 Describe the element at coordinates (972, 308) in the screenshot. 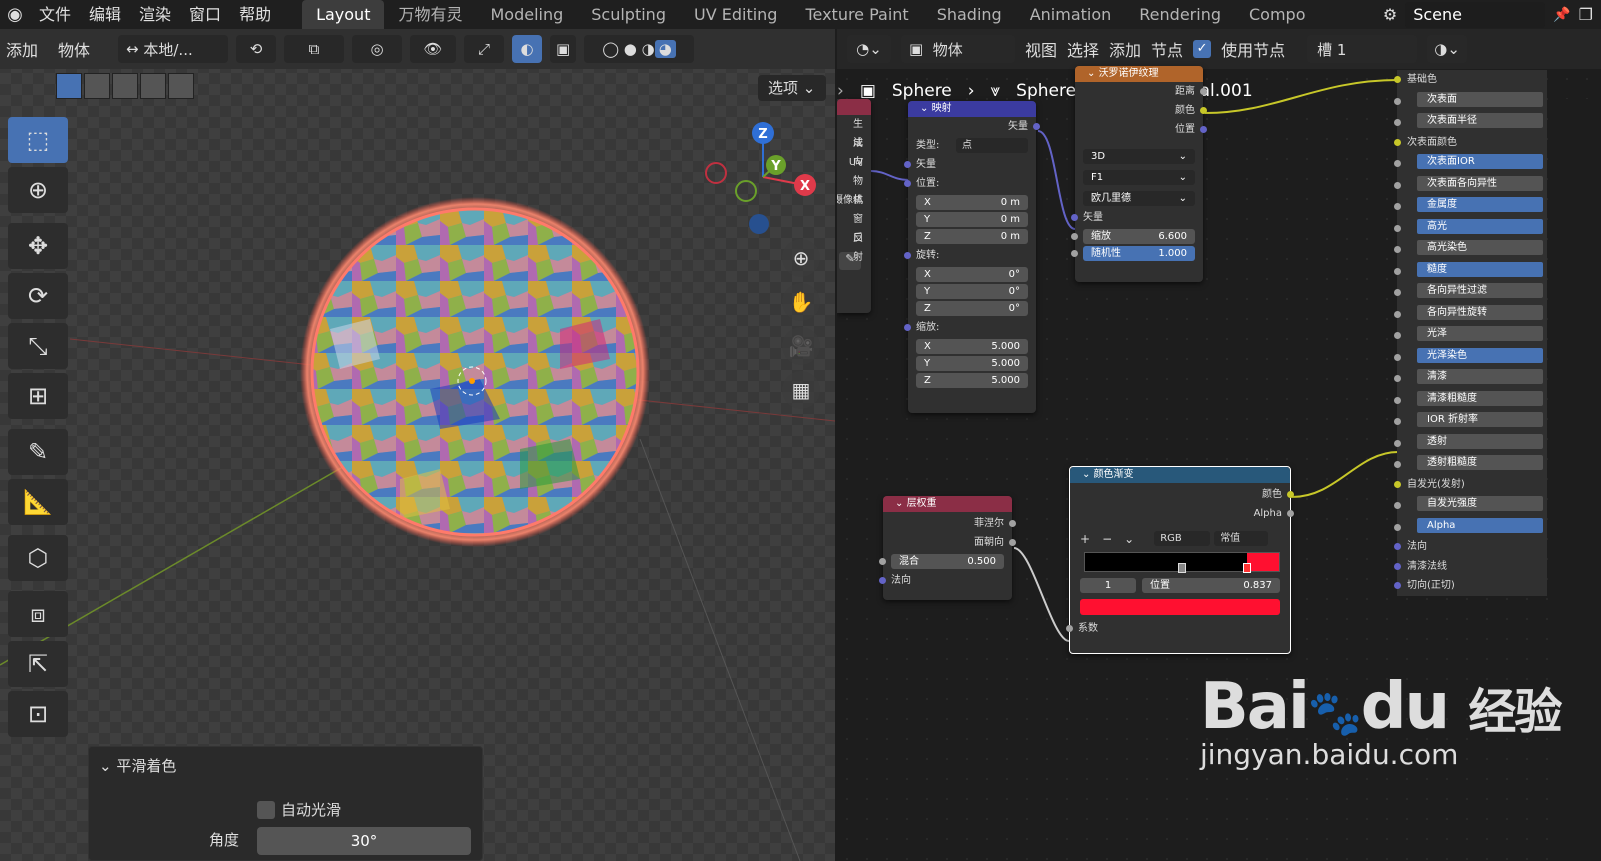

I see `mapping-rot-z: Z 0°` at that location.